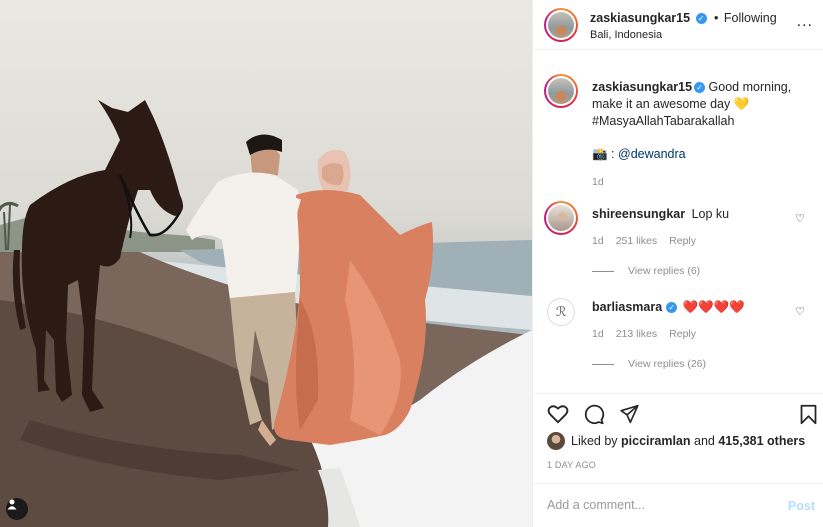  Describe the element at coordinates (750, 18) in the screenshot. I see `follow-status-button: Following` at that location.